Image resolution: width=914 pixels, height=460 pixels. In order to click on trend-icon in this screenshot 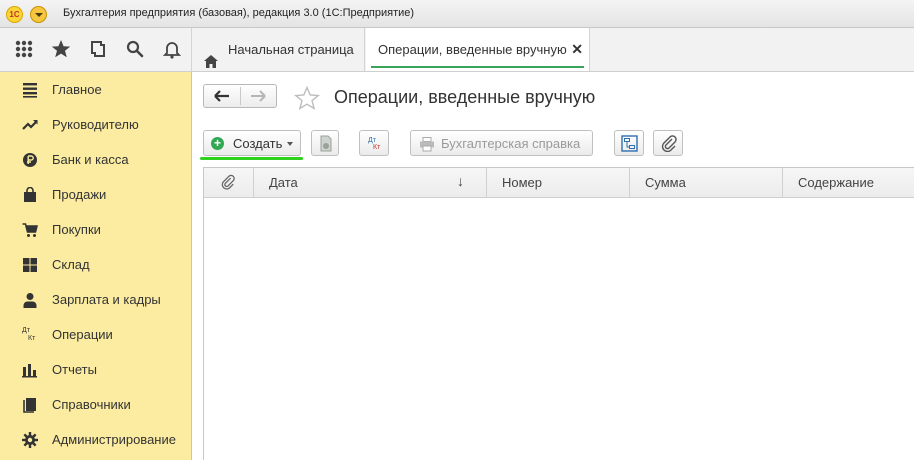, I will do `click(30, 125)`.